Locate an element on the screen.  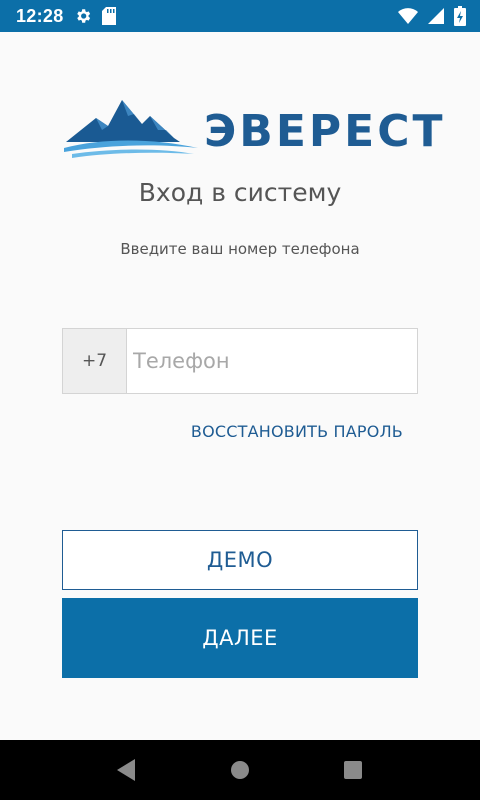
page-subtitle: Введите ваш номер телефона is located at coordinates (240, 249).